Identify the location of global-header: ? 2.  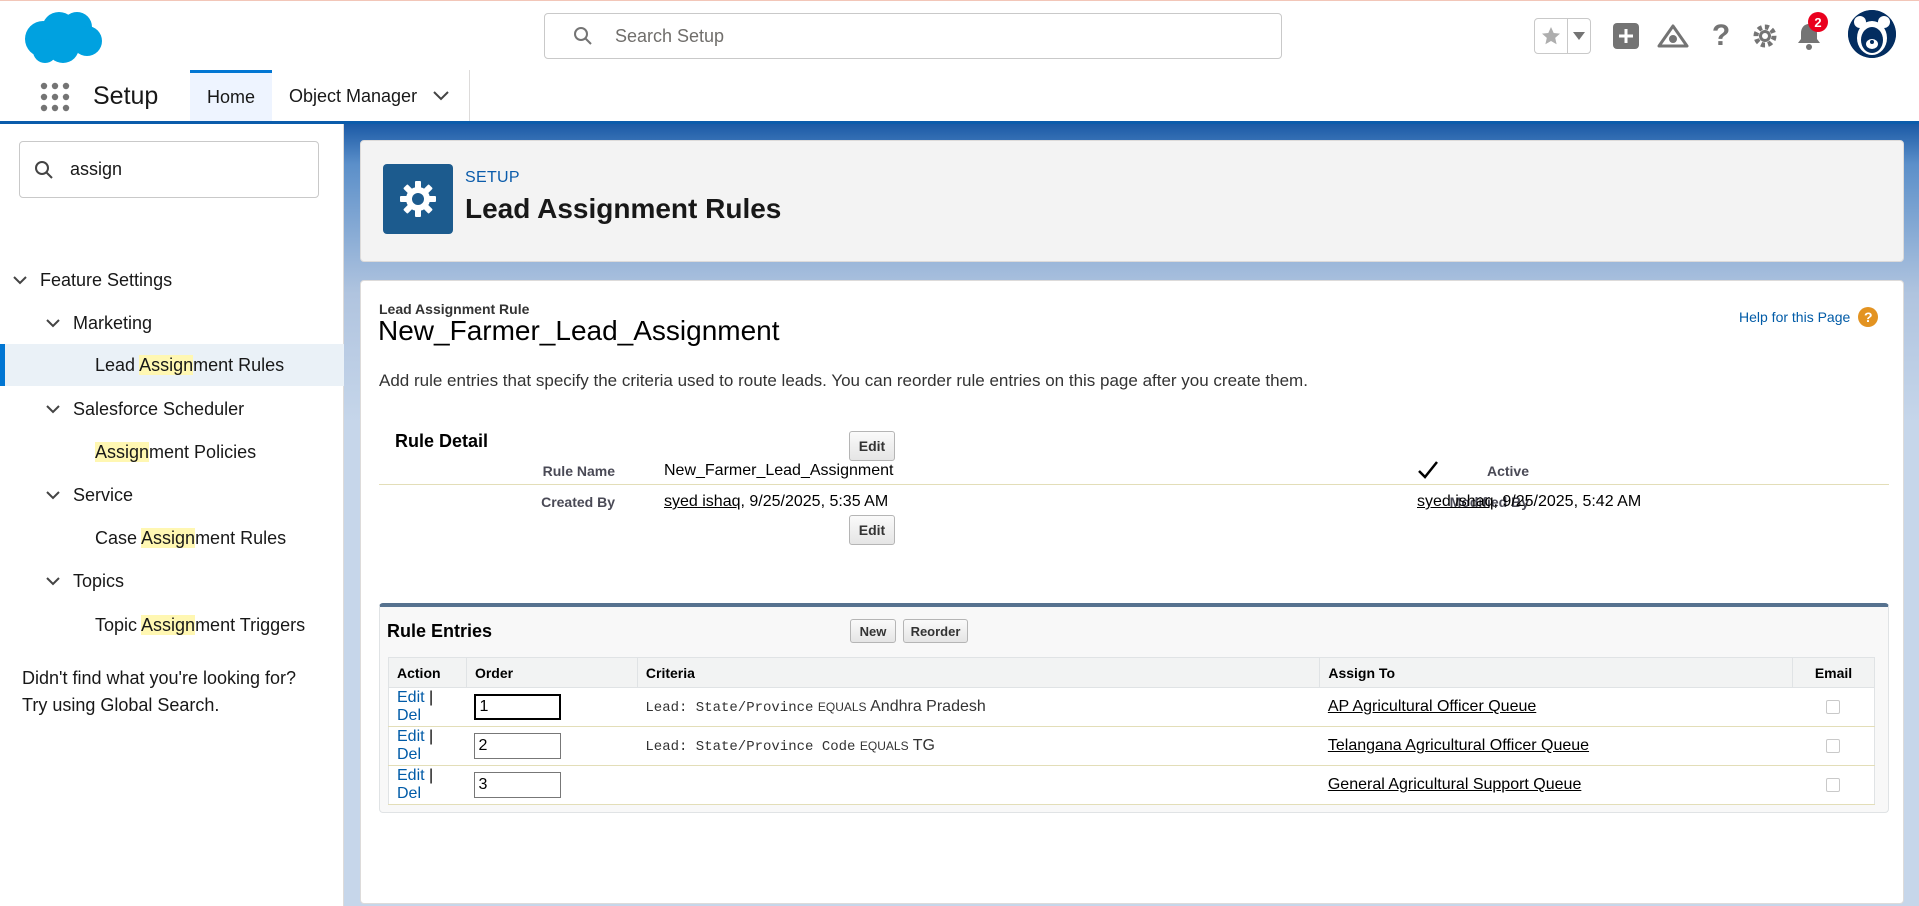
(959, 35).